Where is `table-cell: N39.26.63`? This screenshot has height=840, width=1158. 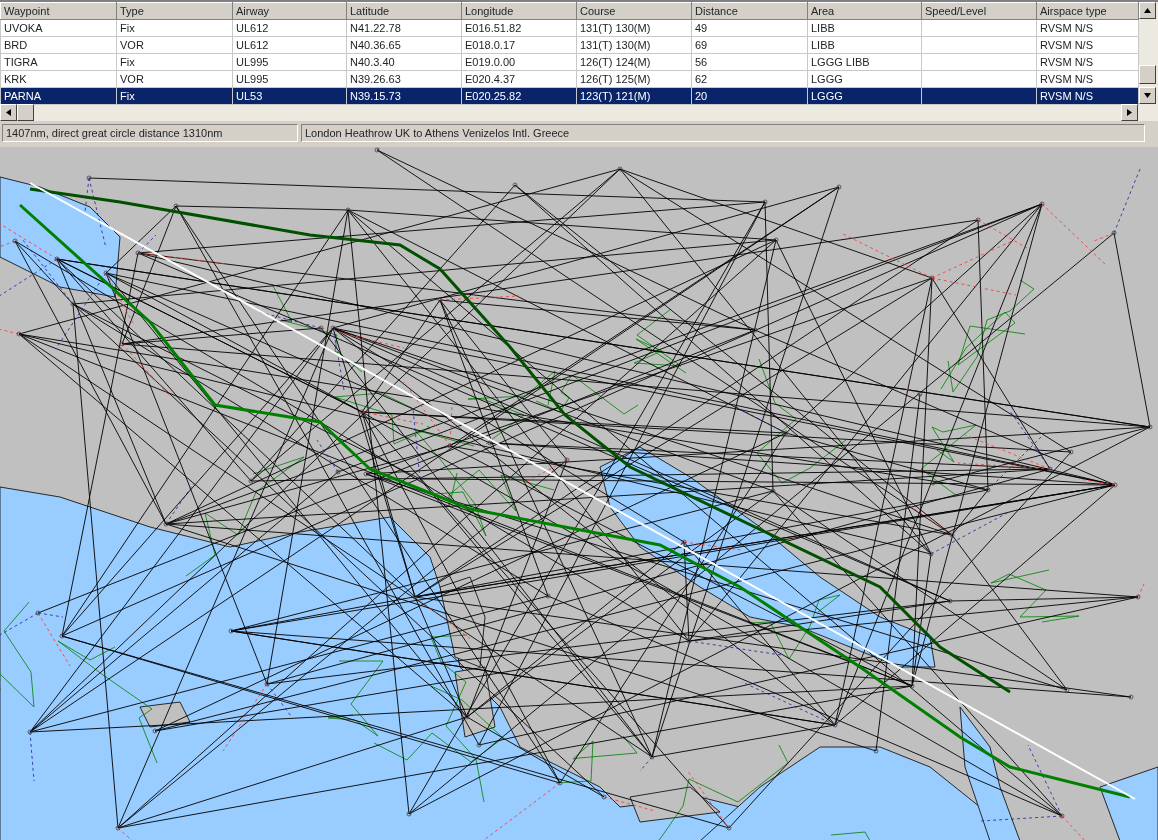 table-cell: N39.26.63 is located at coordinates (404, 79).